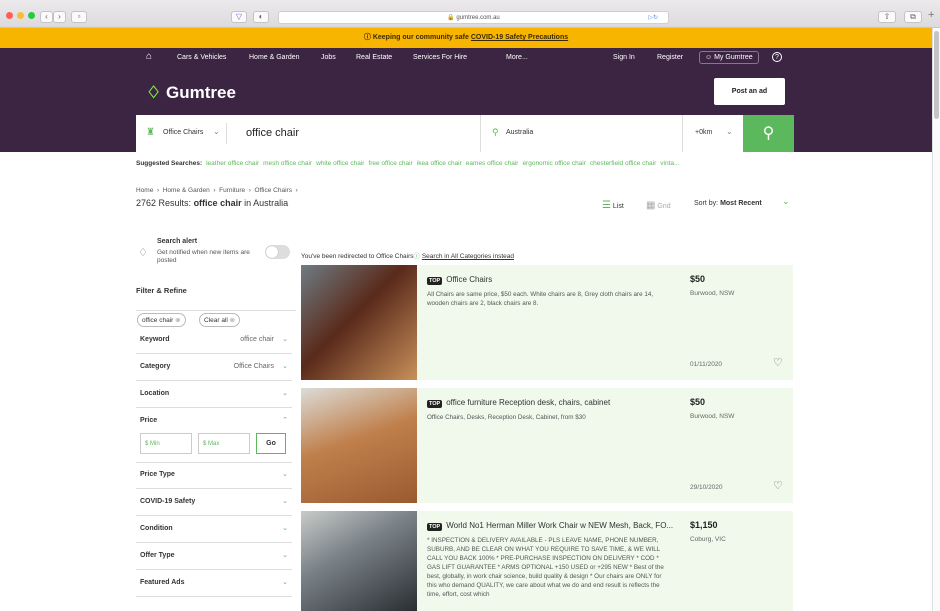 Image resolution: width=940 pixels, height=611 pixels. I want to click on grid-view-button: ▦ Grid, so click(658, 205).